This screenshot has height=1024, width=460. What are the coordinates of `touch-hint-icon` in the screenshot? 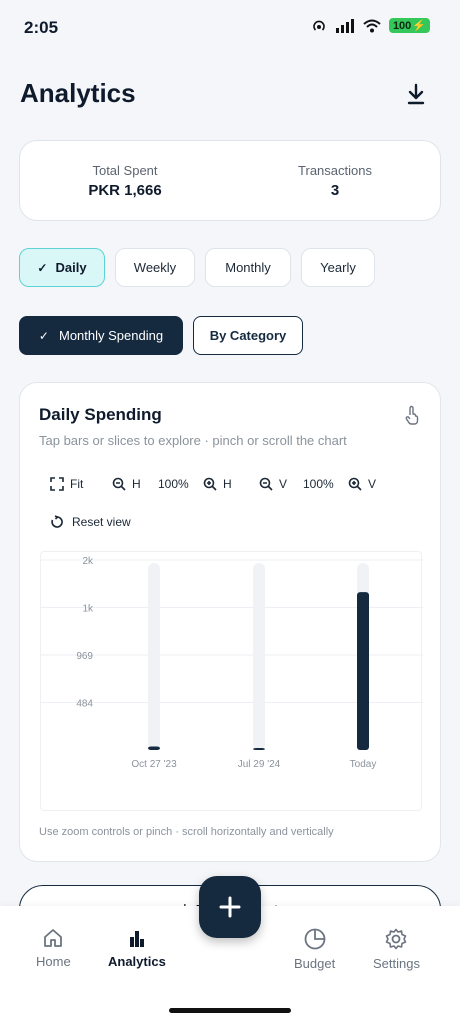 It's located at (412, 417).